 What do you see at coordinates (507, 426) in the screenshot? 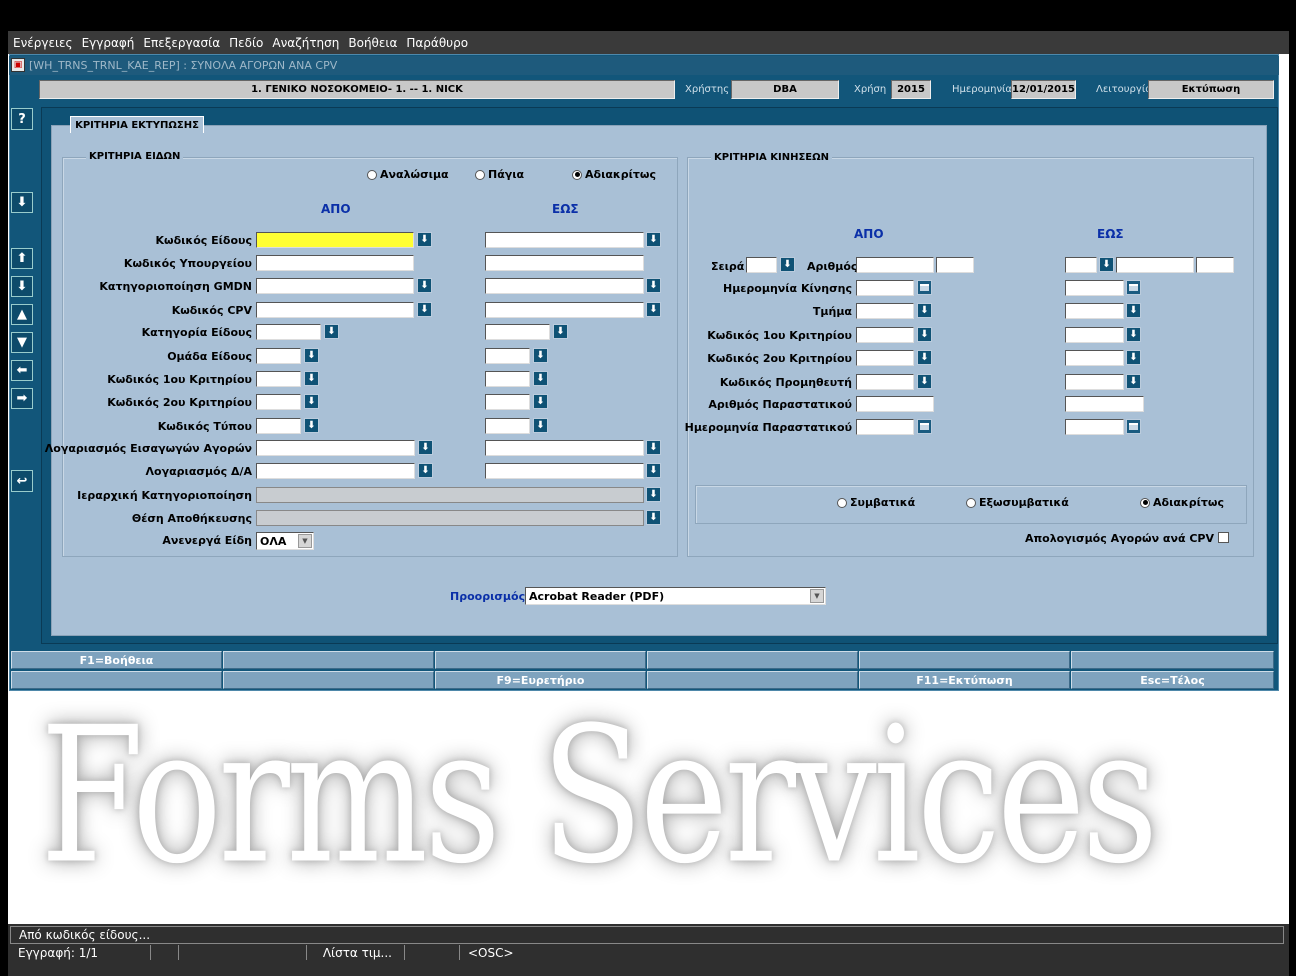
I see `type-code-to-input` at bounding box center [507, 426].